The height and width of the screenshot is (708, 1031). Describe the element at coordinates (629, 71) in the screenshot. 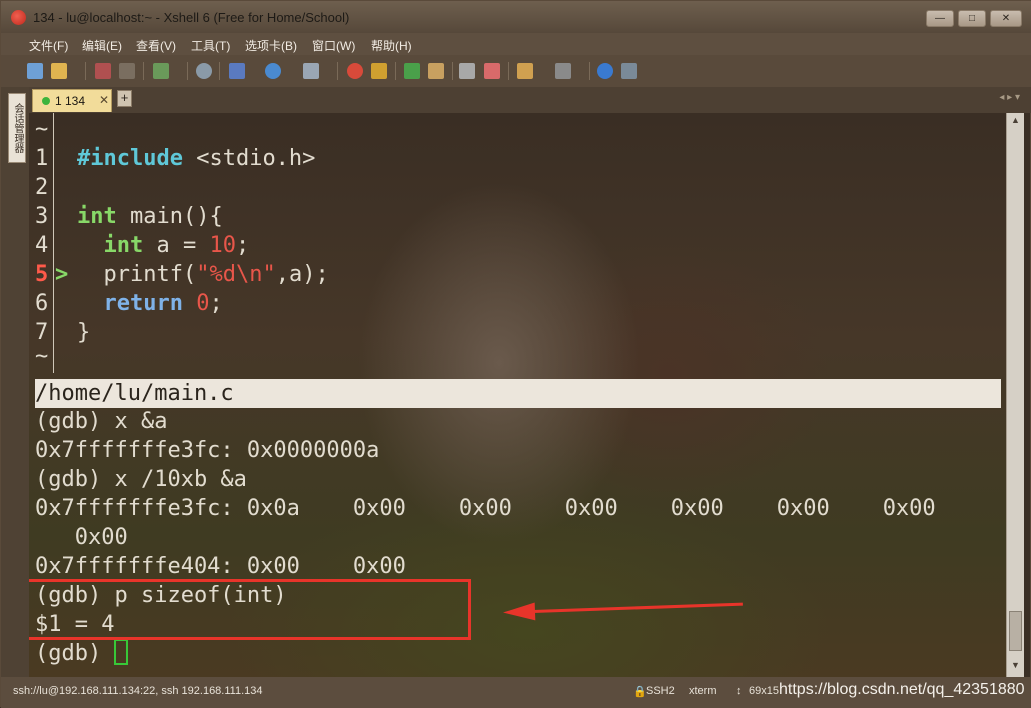

I see `chat-icon` at that location.